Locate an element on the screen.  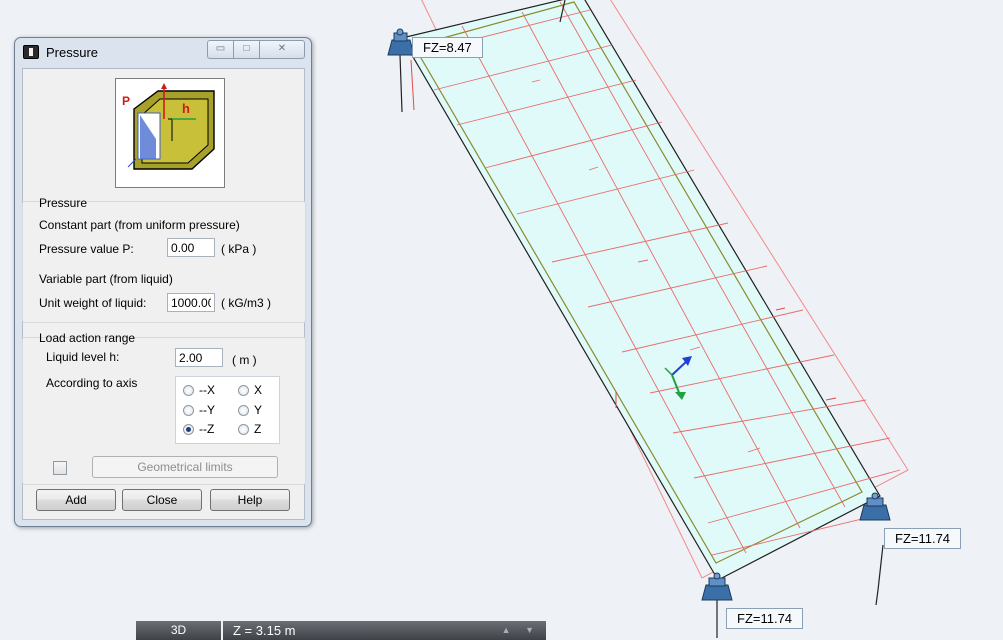
constant-part-label: Constant part (from uniform pressure) is located at coordinates (139, 225).